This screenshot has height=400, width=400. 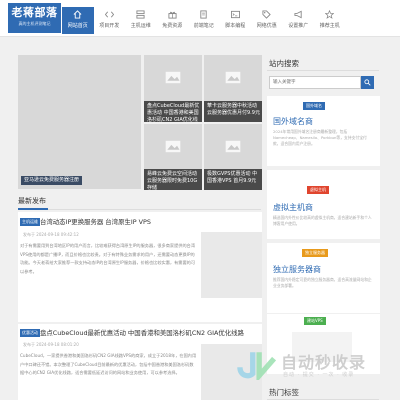 What do you see at coordinates (324, 362) in the screenshot?
I see `watermark-text: 自动秒收录` at bounding box center [324, 362].